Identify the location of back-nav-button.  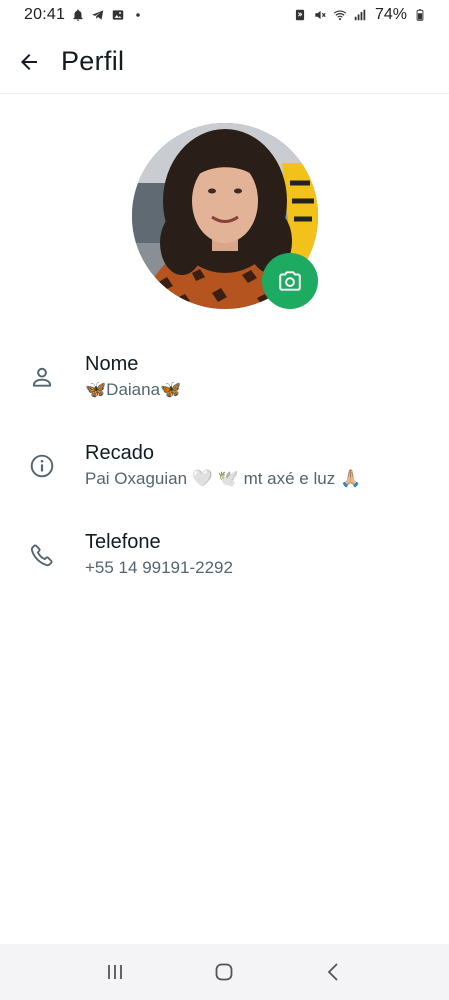
(334, 972).